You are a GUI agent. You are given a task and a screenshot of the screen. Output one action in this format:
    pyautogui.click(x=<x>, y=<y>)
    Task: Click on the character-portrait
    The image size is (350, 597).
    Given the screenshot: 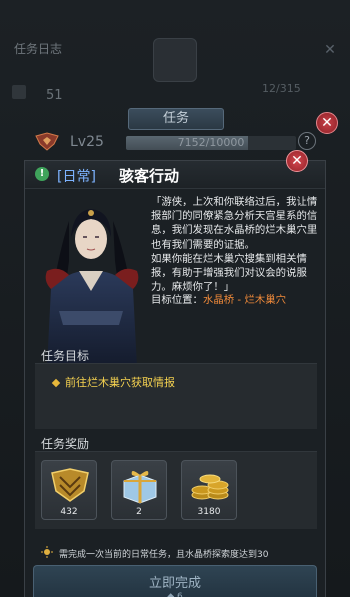 What is the action you would take?
    pyautogui.click(x=92, y=288)
    